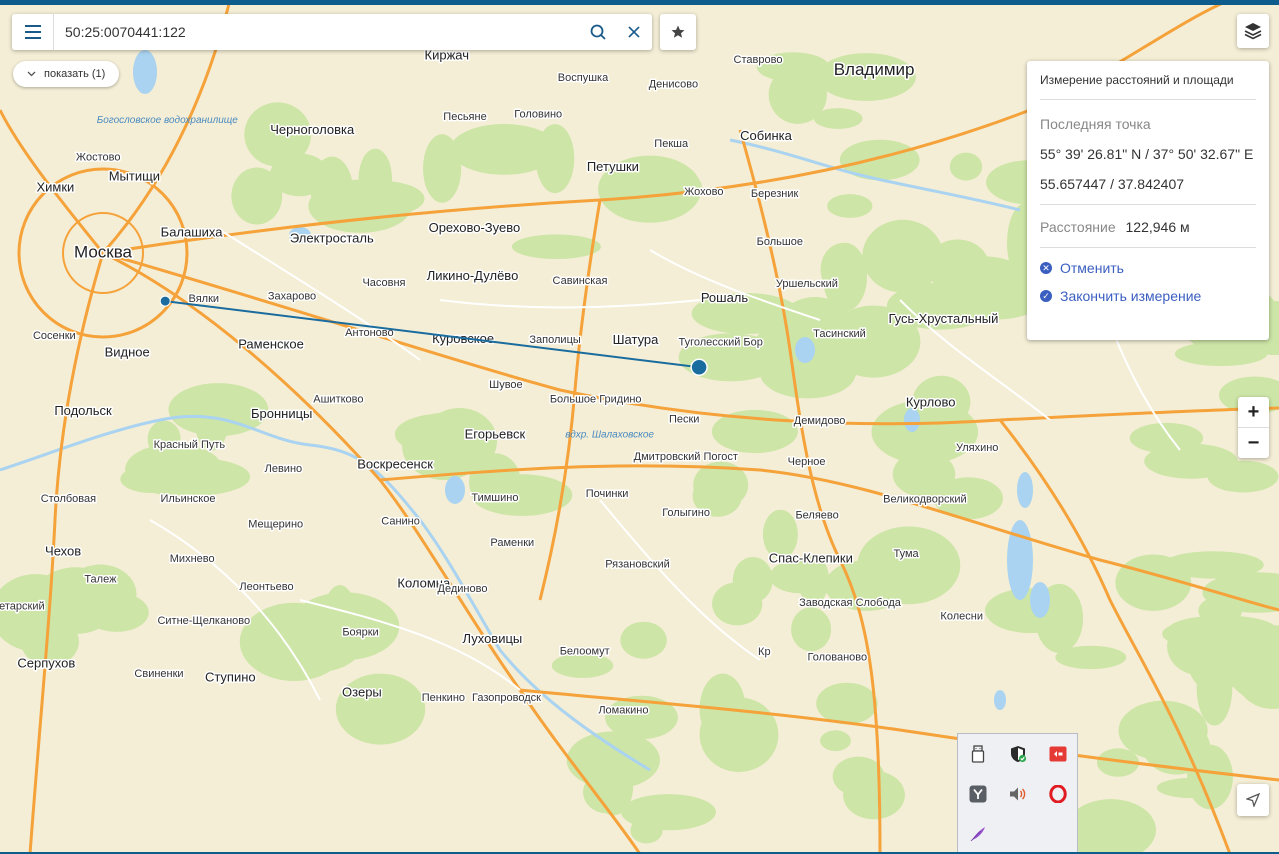  What do you see at coordinates (494, 498) in the screenshot?
I see `place-name: Тимшино` at bounding box center [494, 498].